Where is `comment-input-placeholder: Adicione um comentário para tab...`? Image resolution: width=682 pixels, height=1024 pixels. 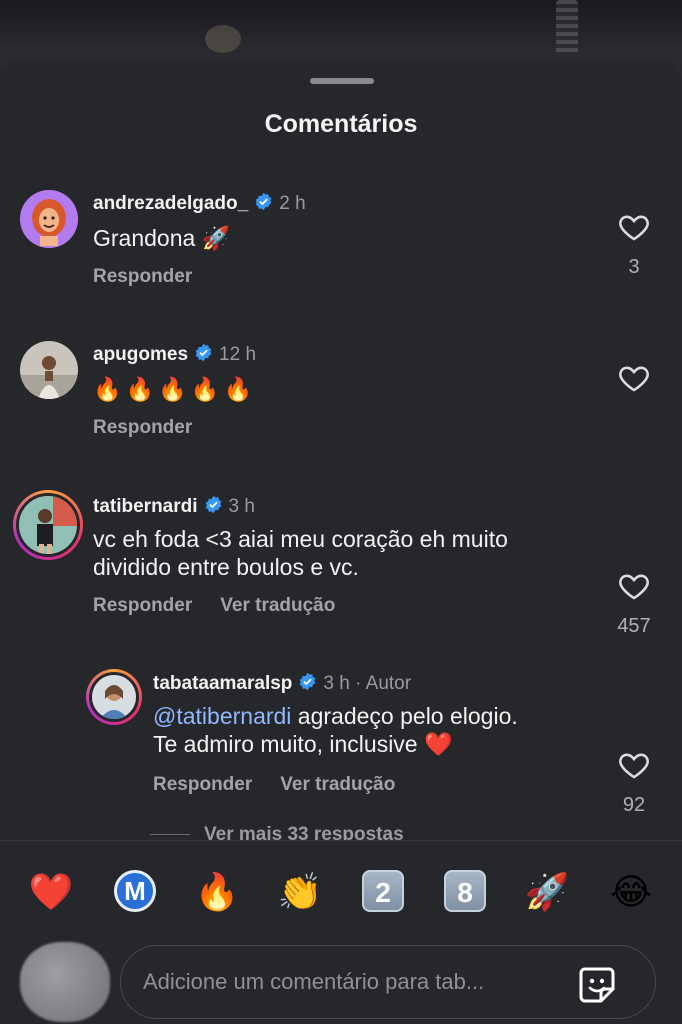
comment-input-placeholder: Adicione um comentário para tab... is located at coordinates (314, 981).